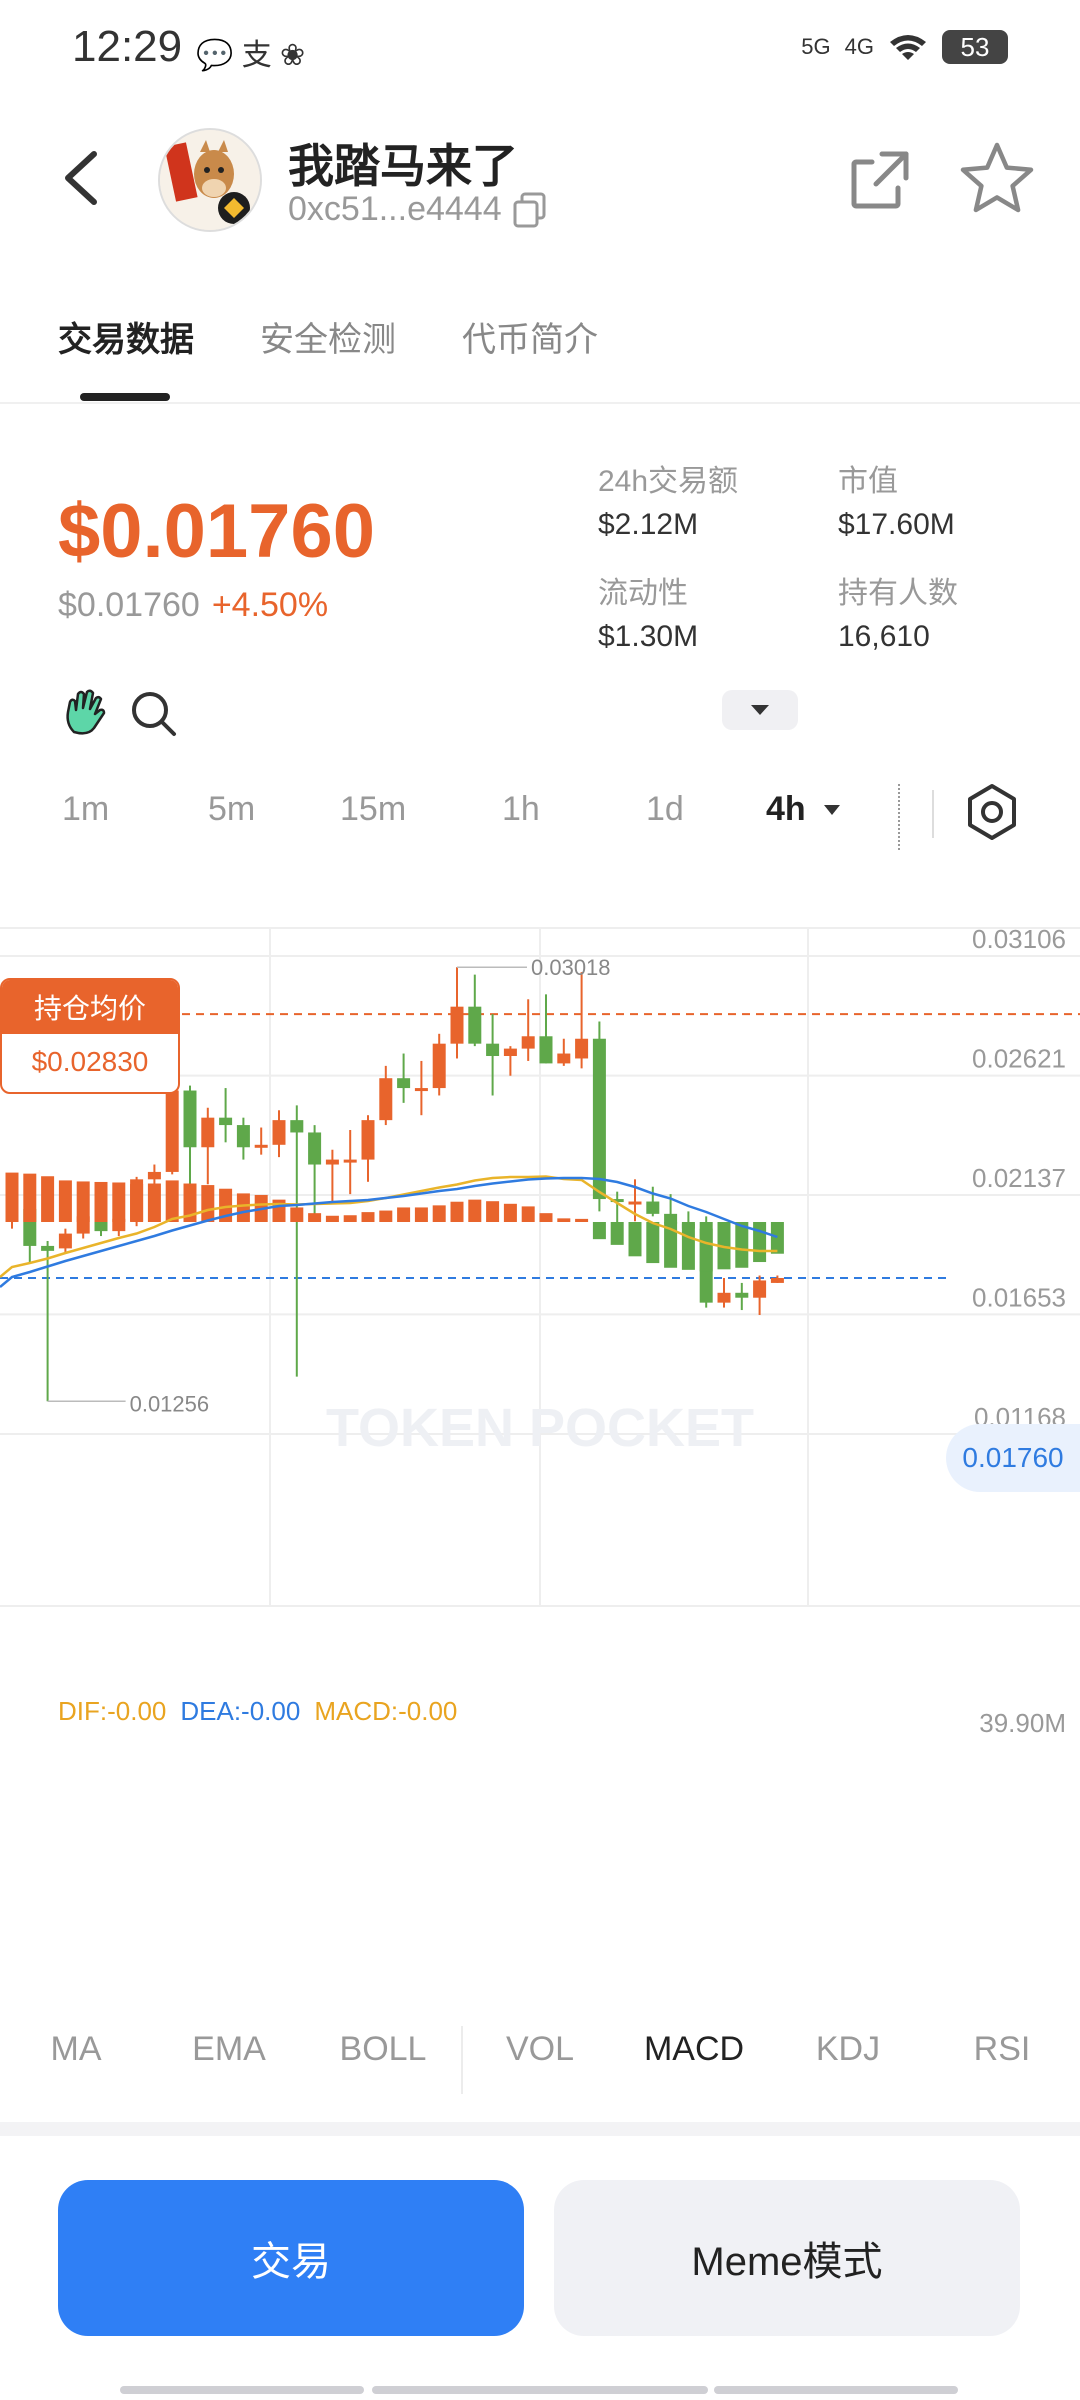 The height and width of the screenshot is (2400, 1080). What do you see at coordinates (153, 713) in the screenshot?
I see `search-icon` at bounding box center [153, 713].